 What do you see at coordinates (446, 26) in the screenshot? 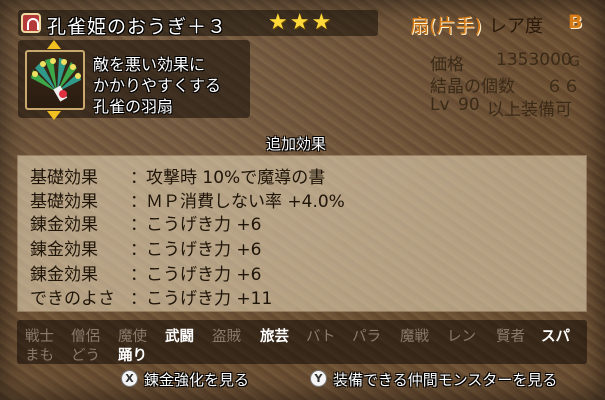
I see `item-type: 扇(片手)` at bounding box center [446, 26].